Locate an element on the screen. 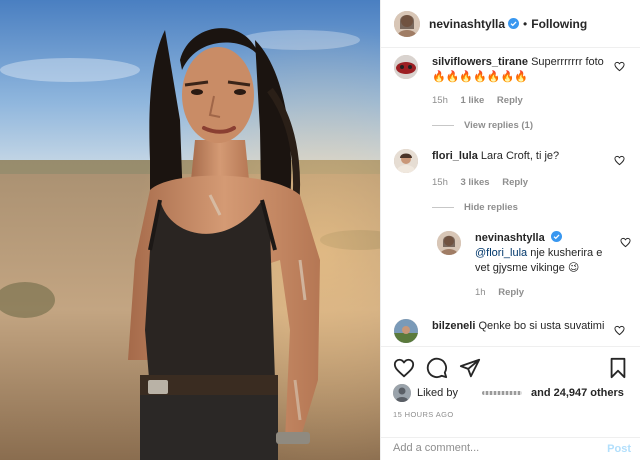 The image size is (640, 460). comment-text: Qenke bo si usta suvatimi is located at coordinates (541, 326).